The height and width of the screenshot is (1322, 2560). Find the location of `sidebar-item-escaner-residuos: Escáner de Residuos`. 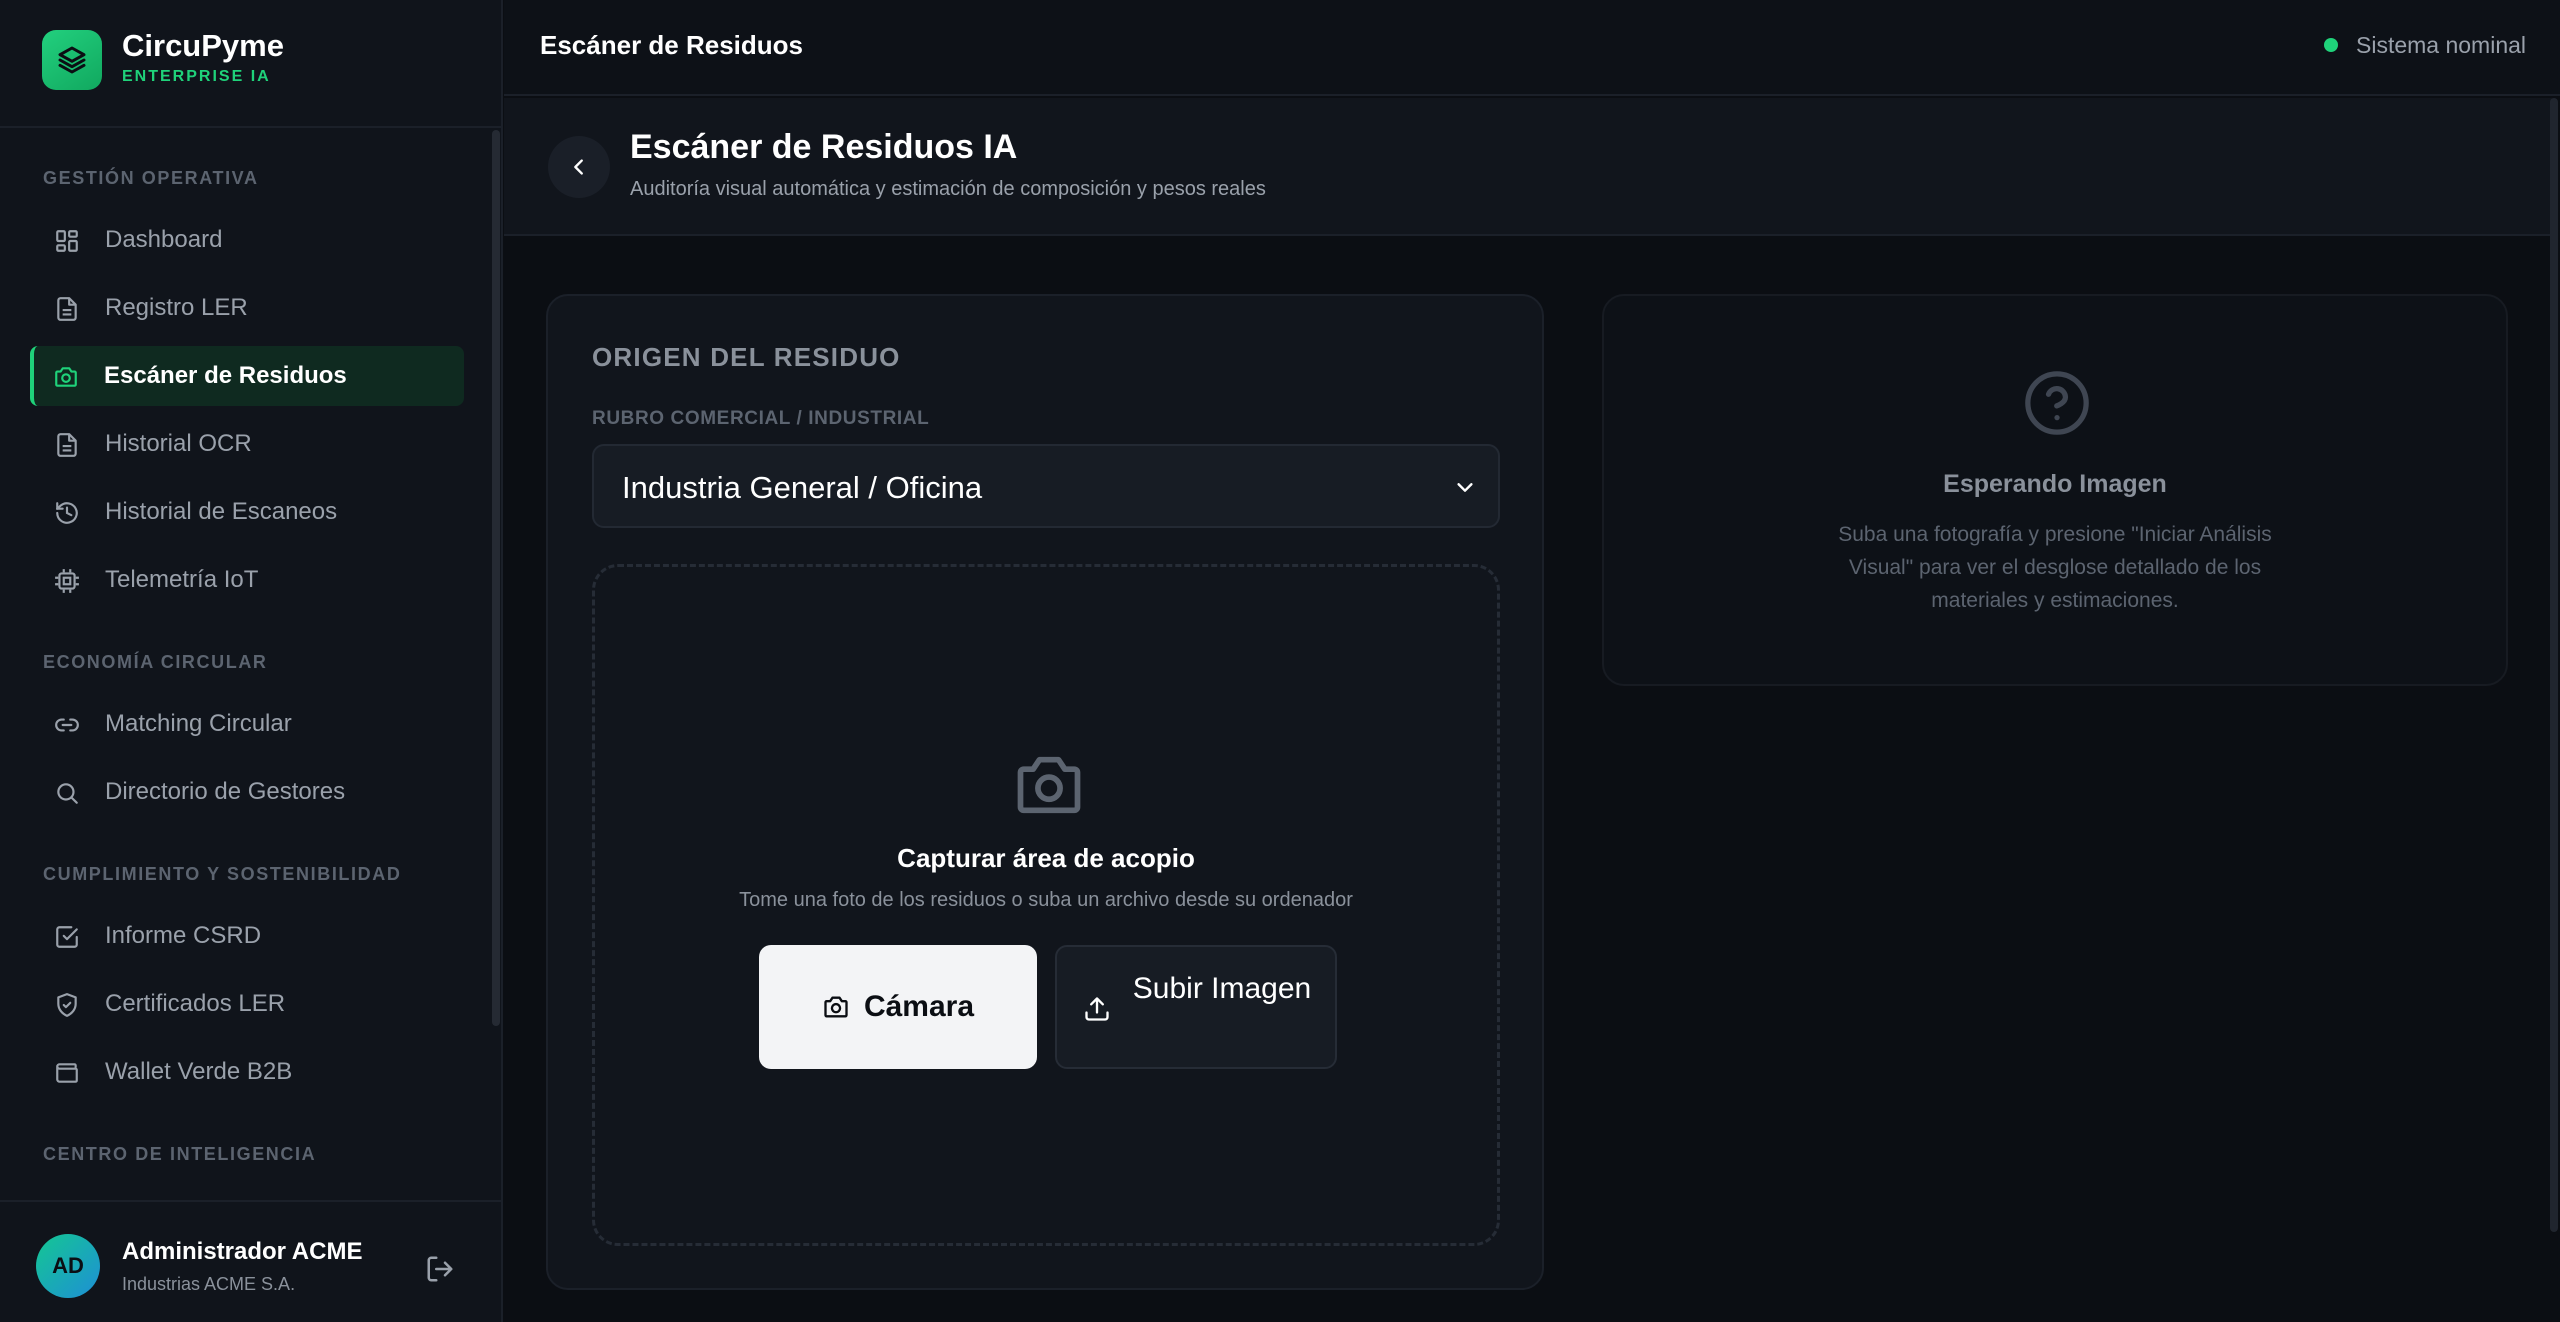

sidebar-item-escaner-residuos: Escáner de Residuos is located at coordinates (247, 376).